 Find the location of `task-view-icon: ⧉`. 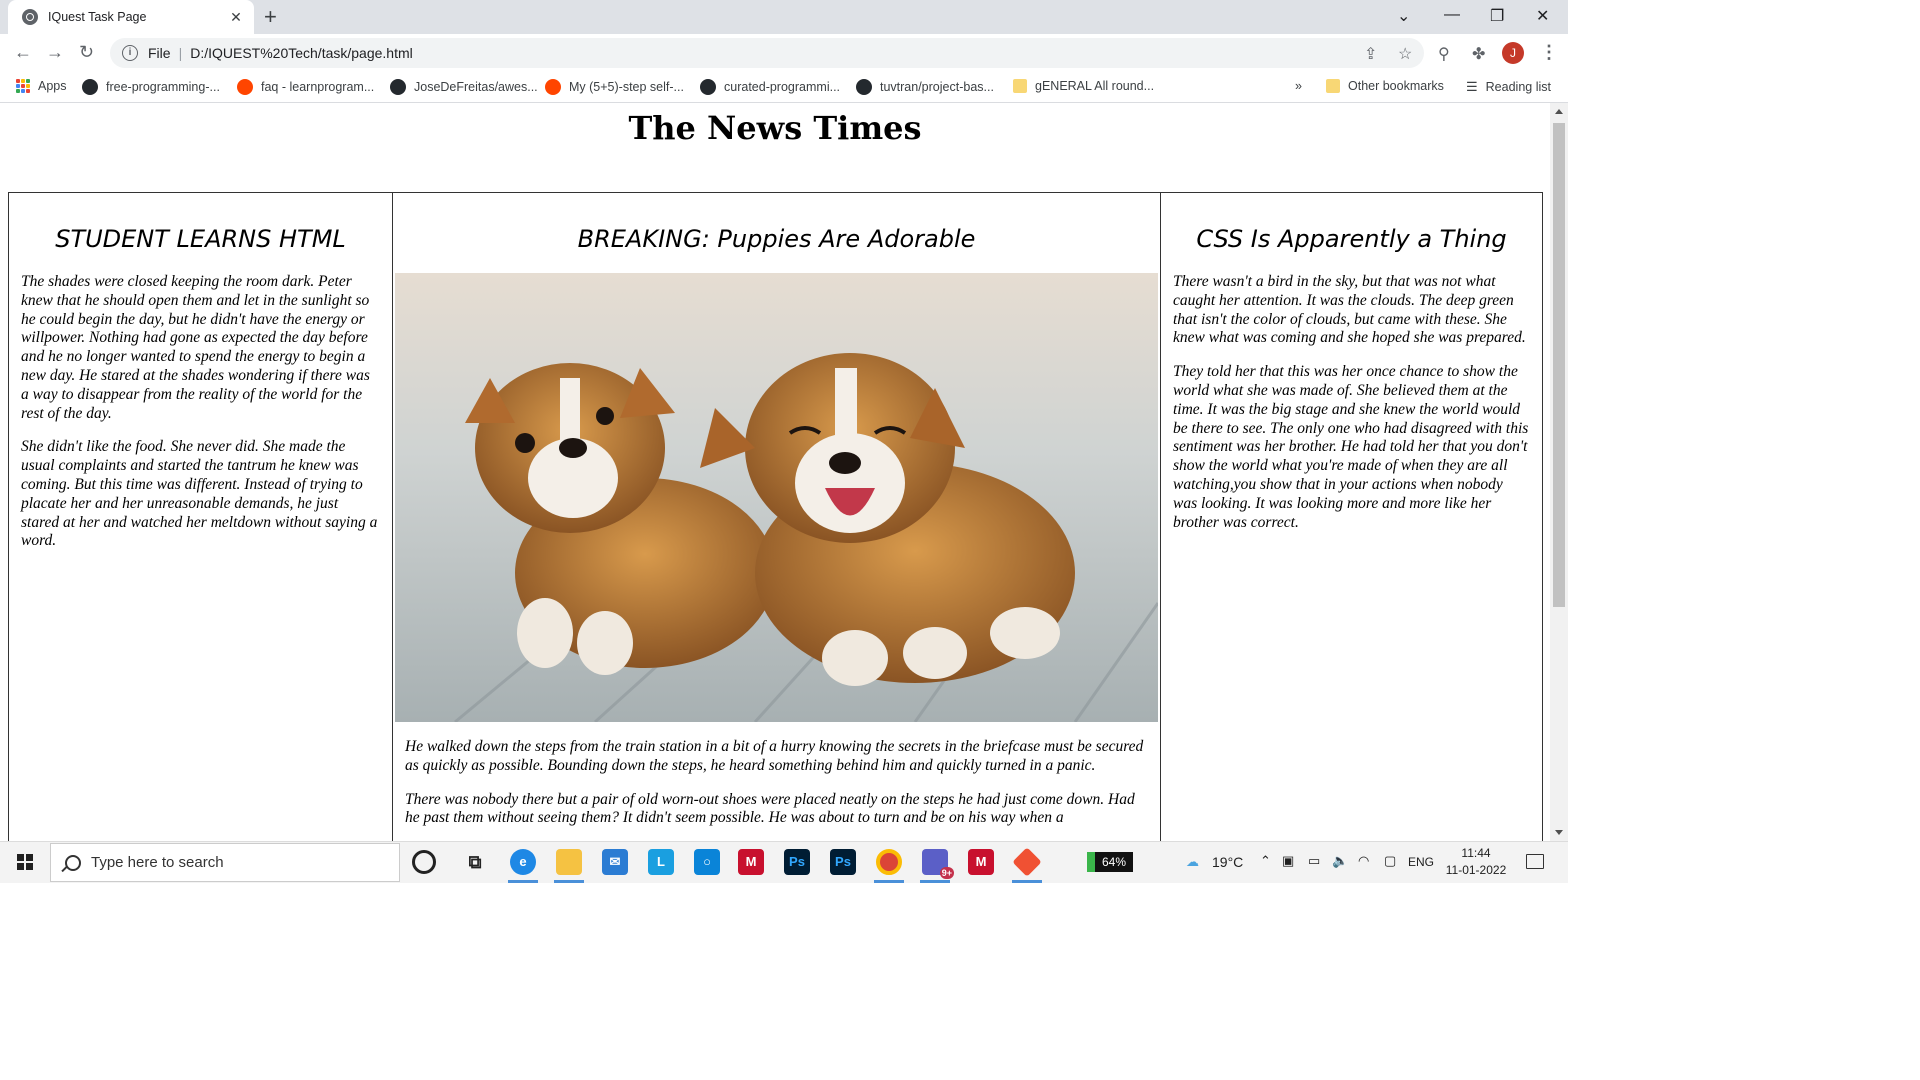

task-view-icon: ⧉ is located at coordinates (475, 862).